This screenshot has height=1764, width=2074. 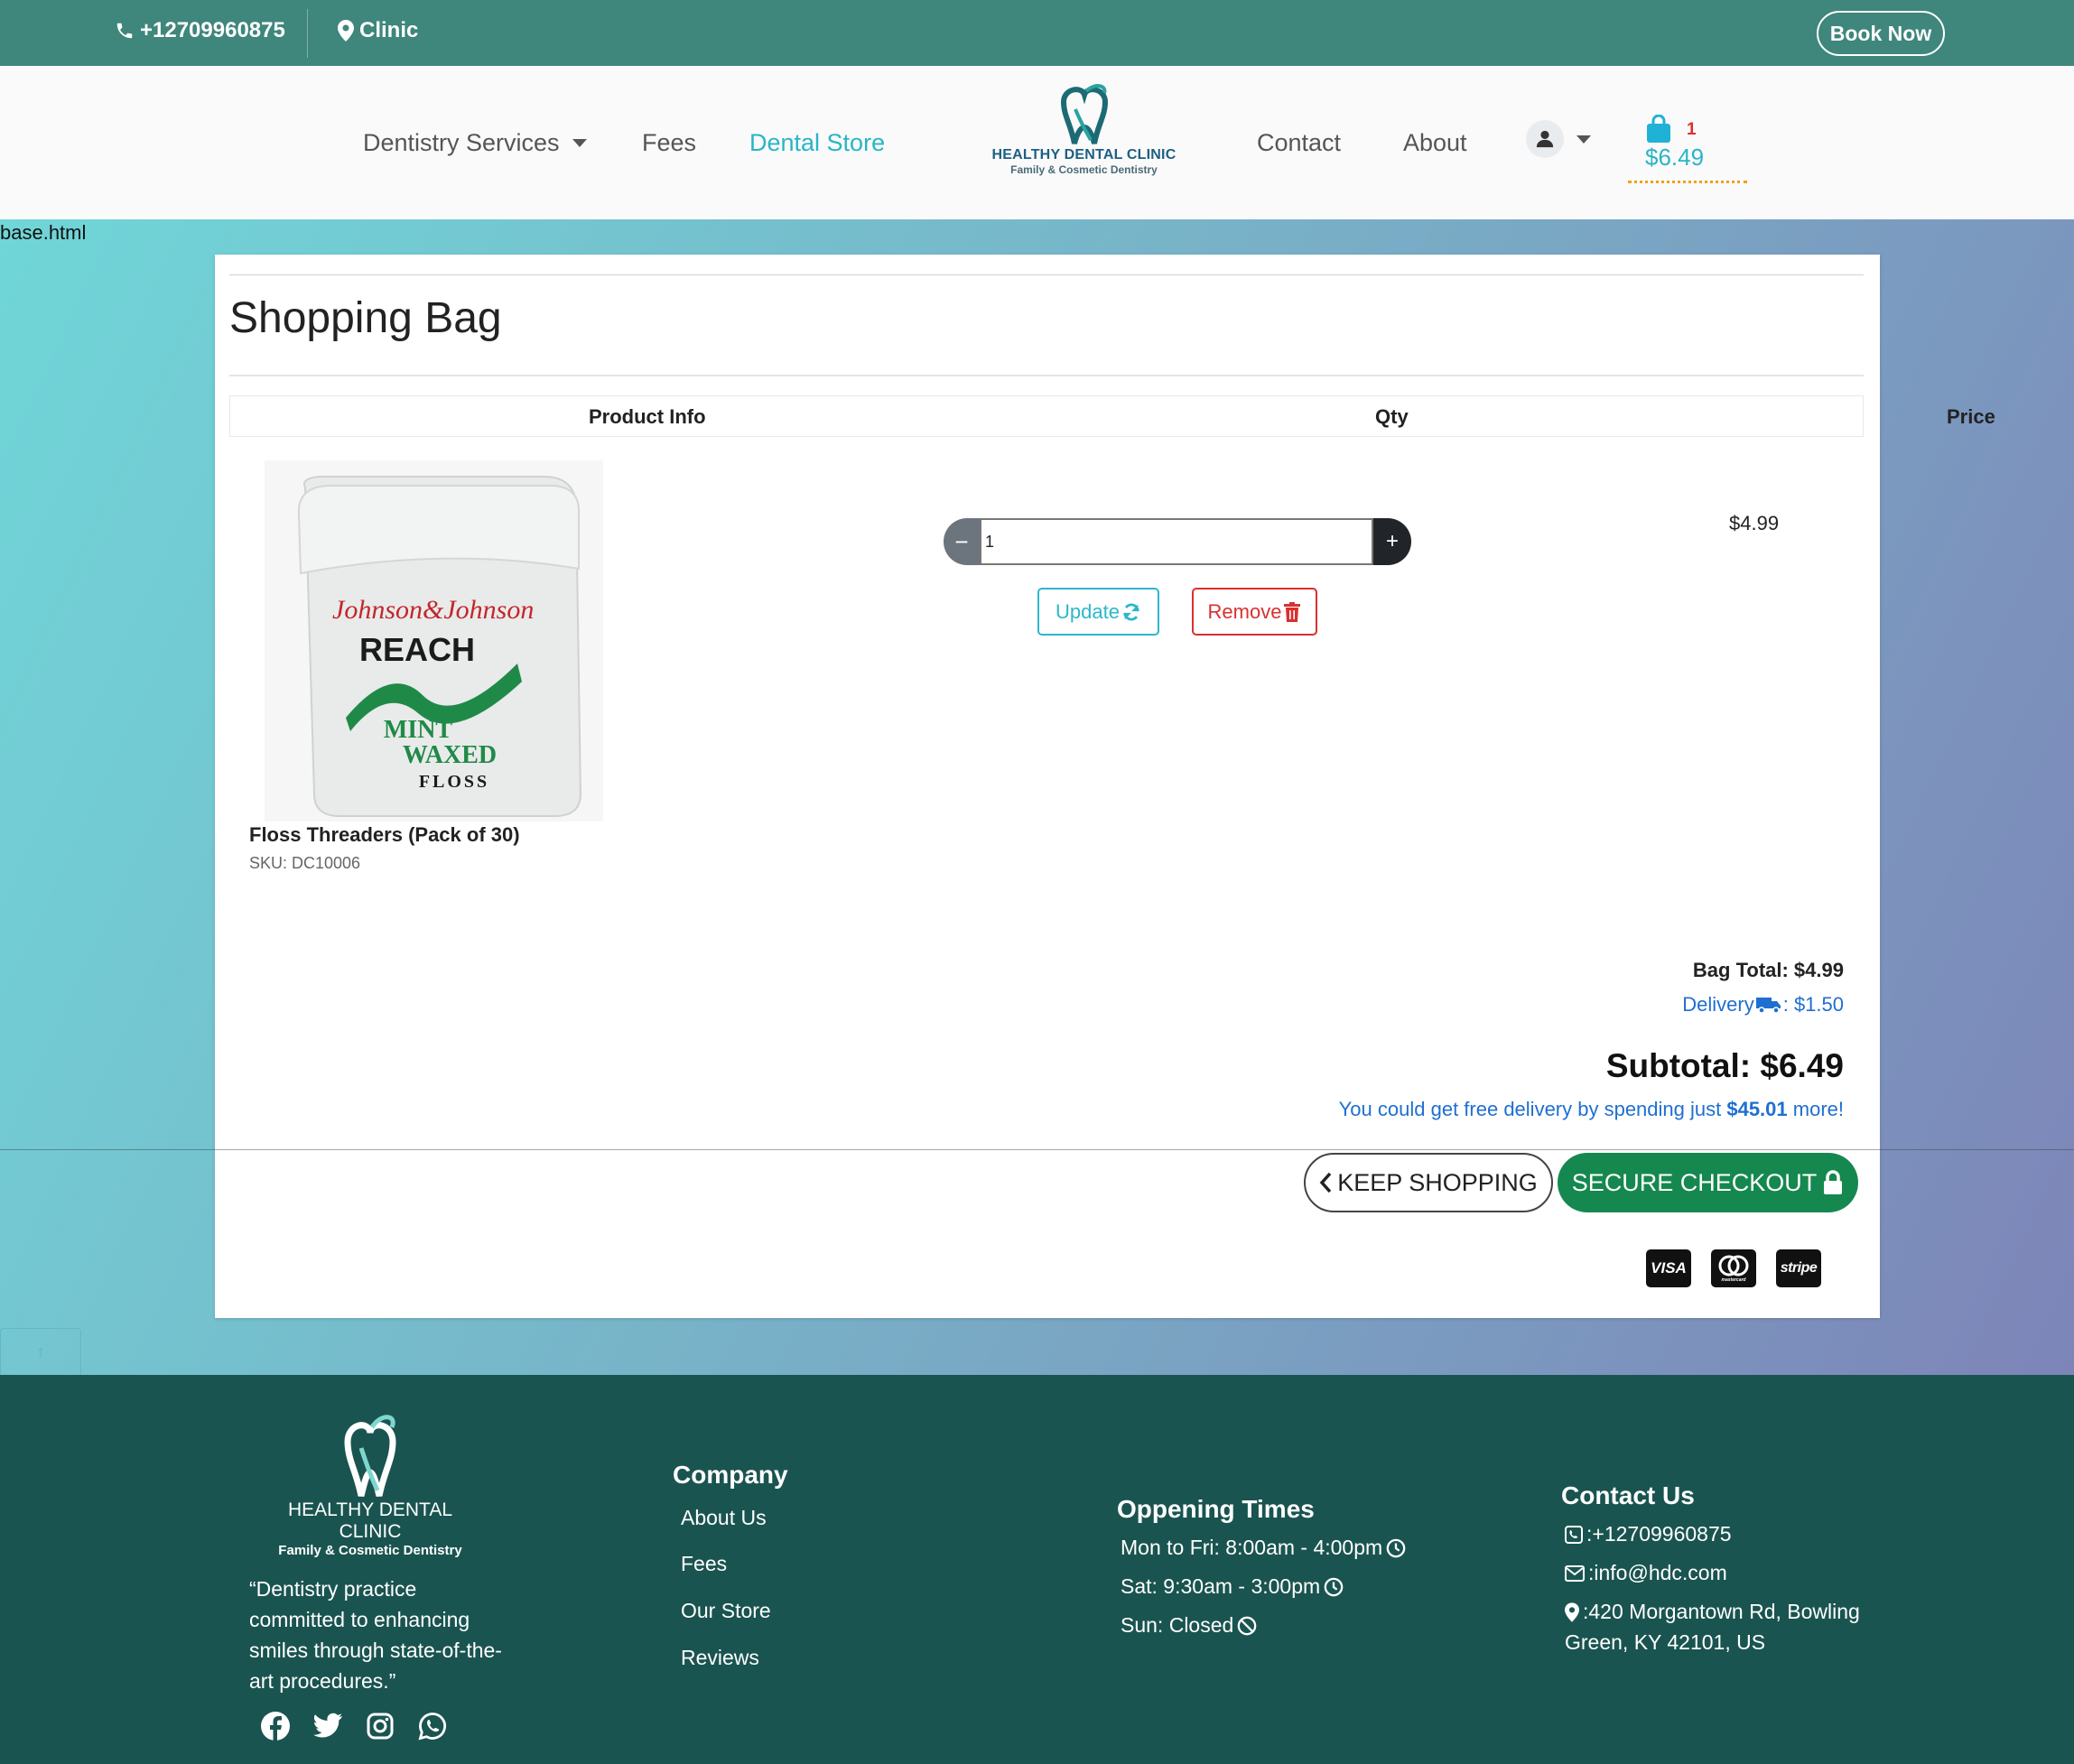 I want to click on remove-label: Remove, so click(x=1244, y=611).